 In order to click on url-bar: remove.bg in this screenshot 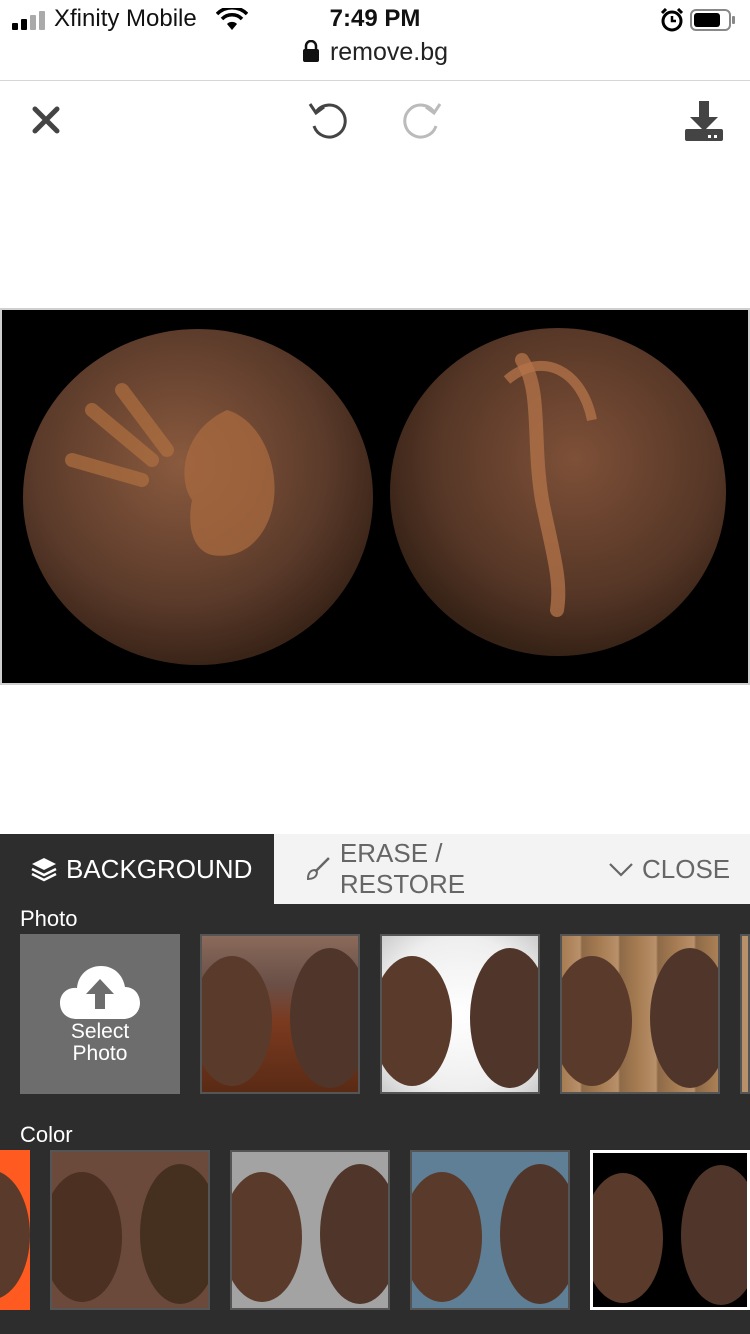, I will do `click(375, 52)`.